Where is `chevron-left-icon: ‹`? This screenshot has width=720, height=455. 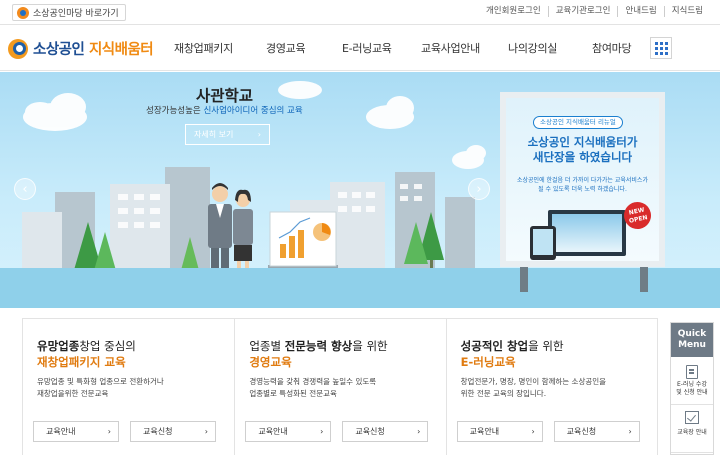
chevron-left-icon: ‹ is located at coordinates (25, 189).